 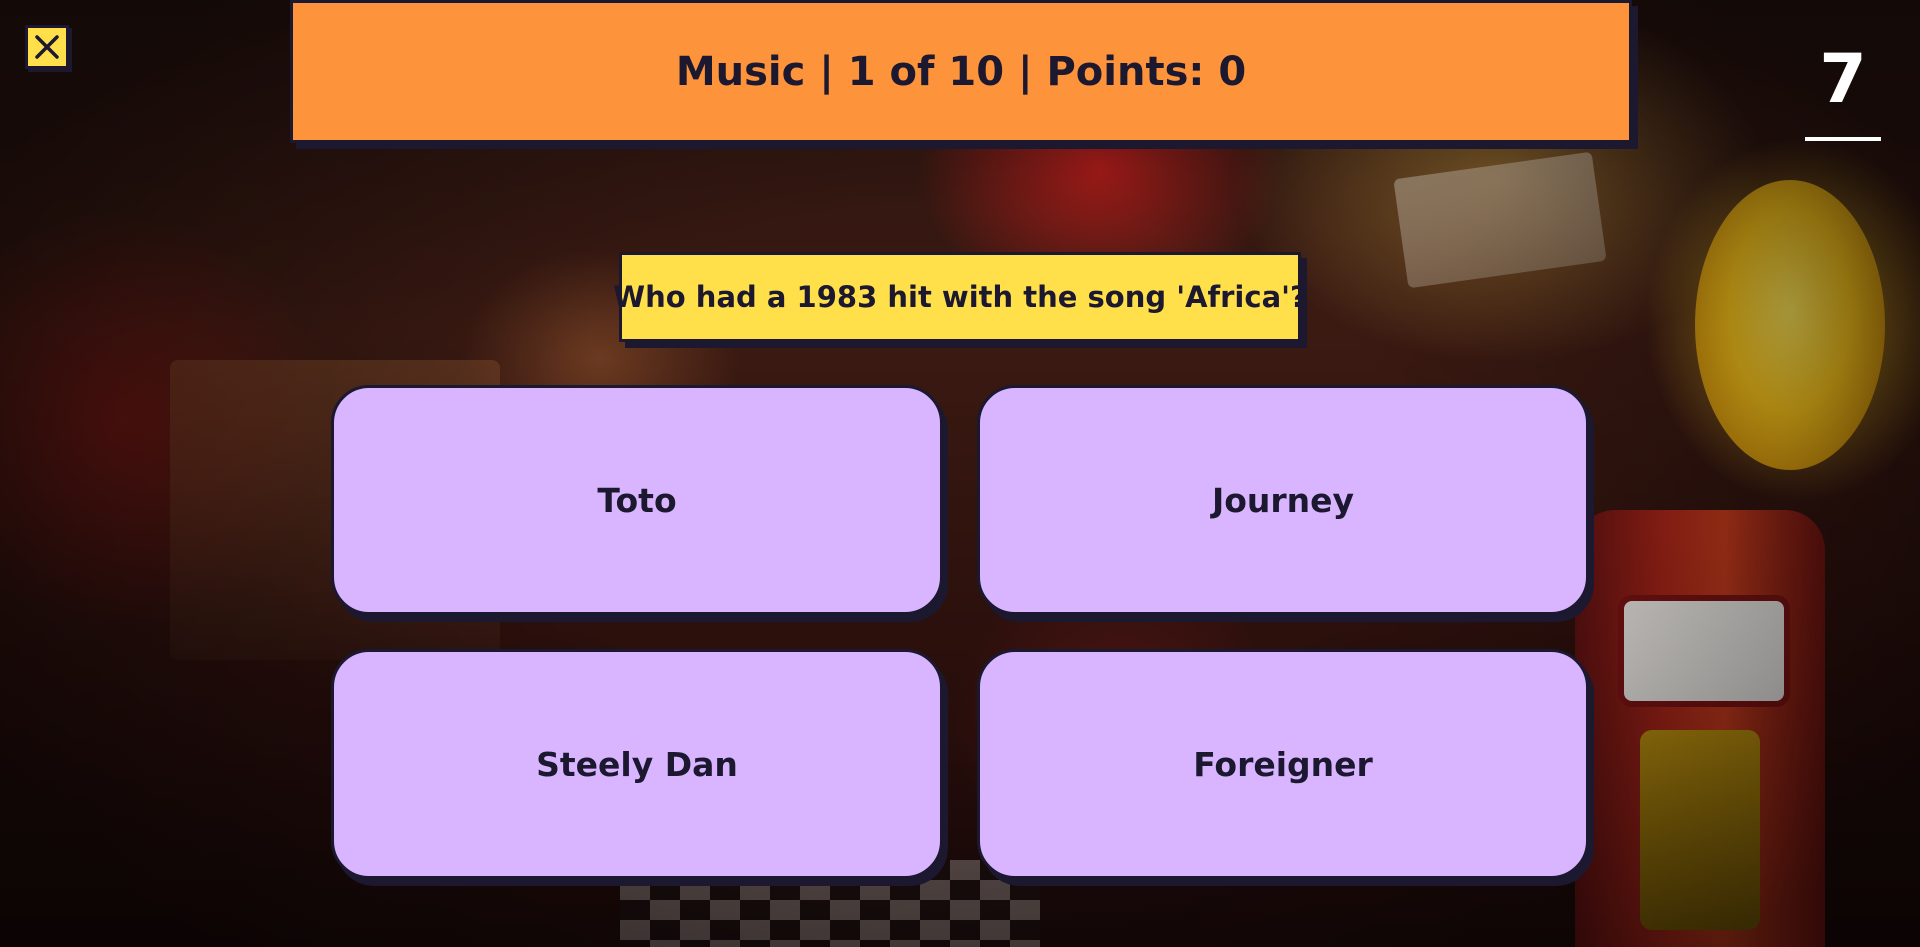 I want to click on answer-button-1: Toto, so click(x=637, y=500).